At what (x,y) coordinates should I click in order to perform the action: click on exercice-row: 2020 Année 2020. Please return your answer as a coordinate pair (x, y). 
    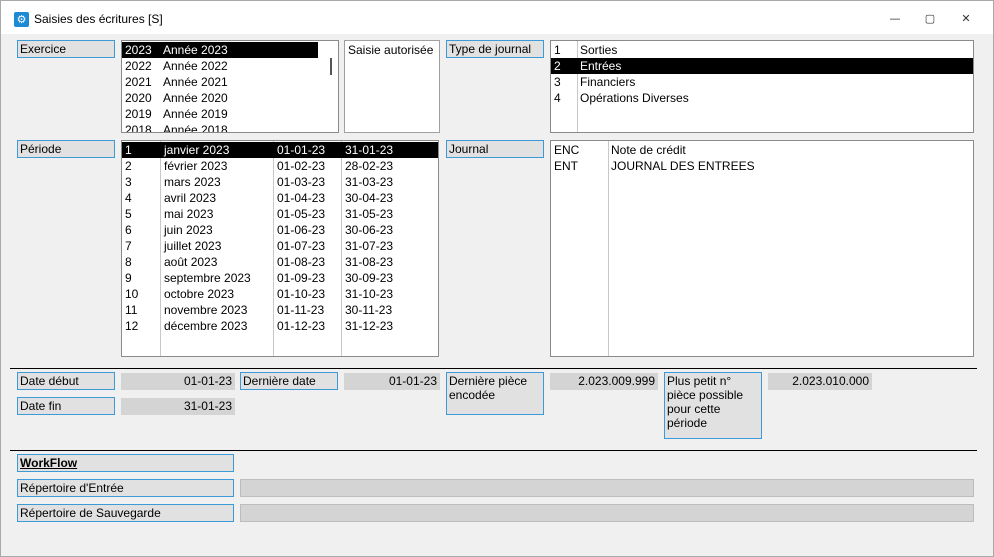
    Looking at the image, I should click on (222, 98).